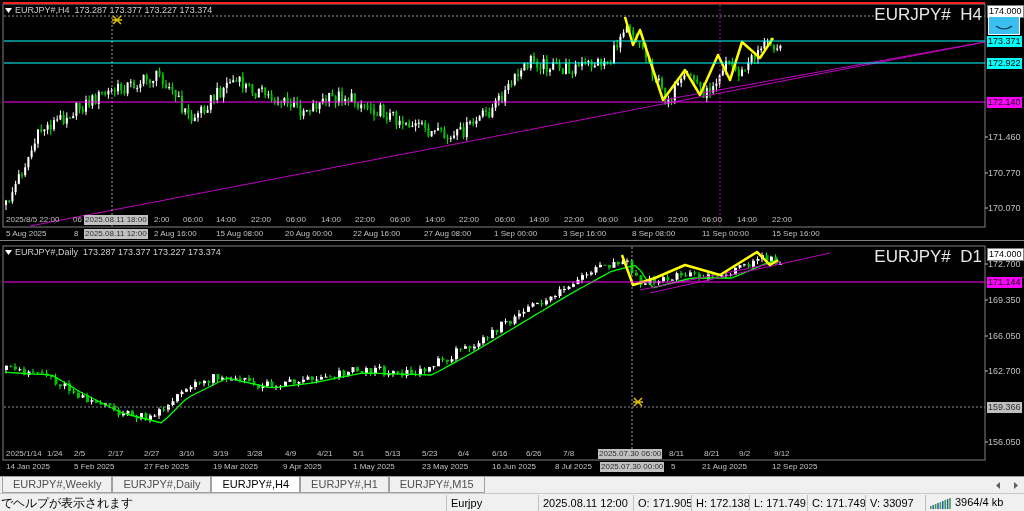 The height and width of the screenshot is (511, 1024). I want to click on time-label: 8/21, so click(712, 454).